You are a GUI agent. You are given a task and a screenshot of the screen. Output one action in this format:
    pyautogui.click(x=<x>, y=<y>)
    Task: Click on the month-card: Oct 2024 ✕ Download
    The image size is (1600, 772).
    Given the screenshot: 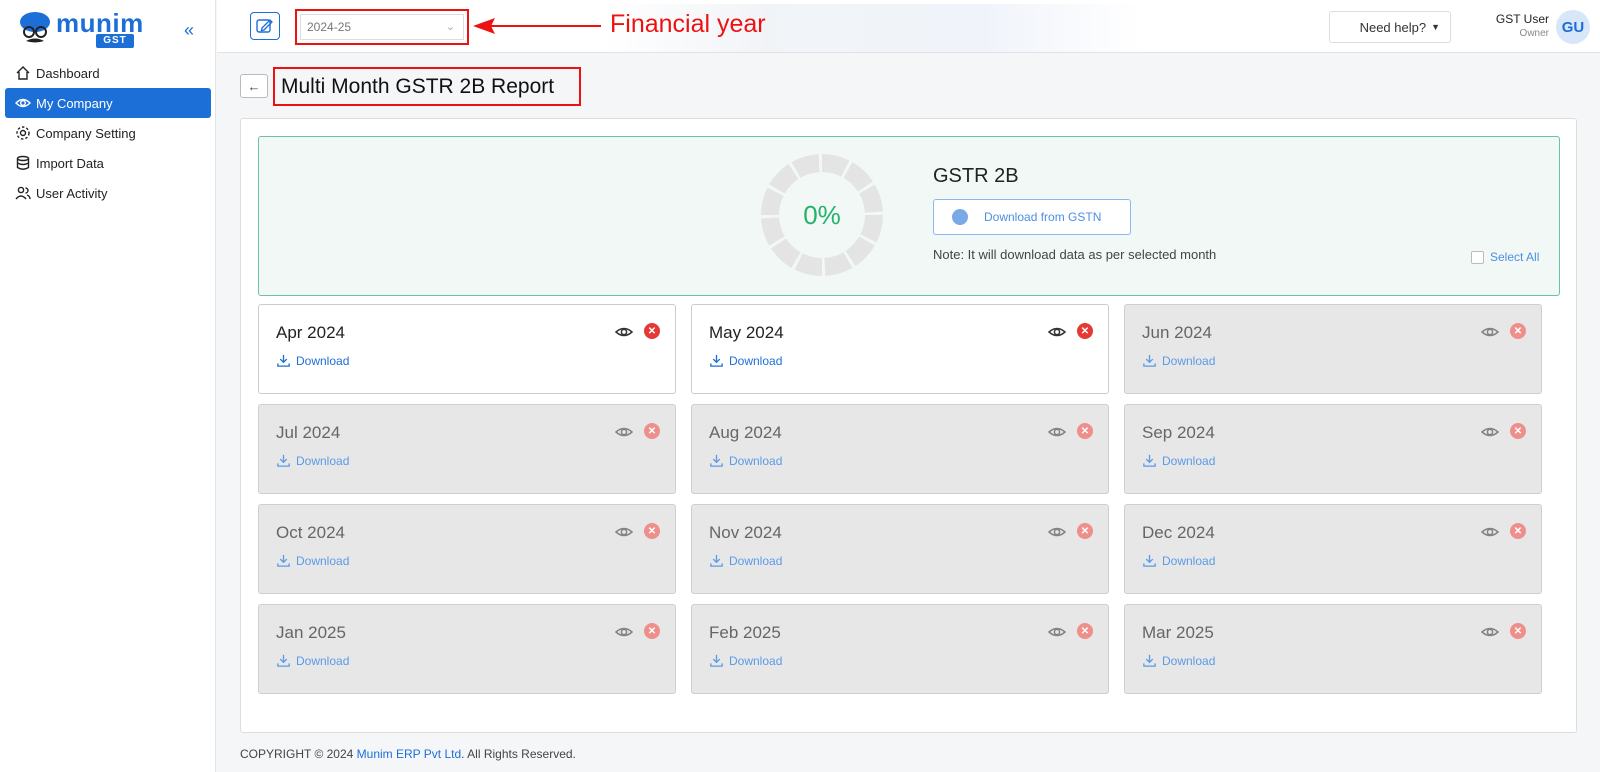 What is the action you would take?
    pyautogui.click(x=467, y=549)
    